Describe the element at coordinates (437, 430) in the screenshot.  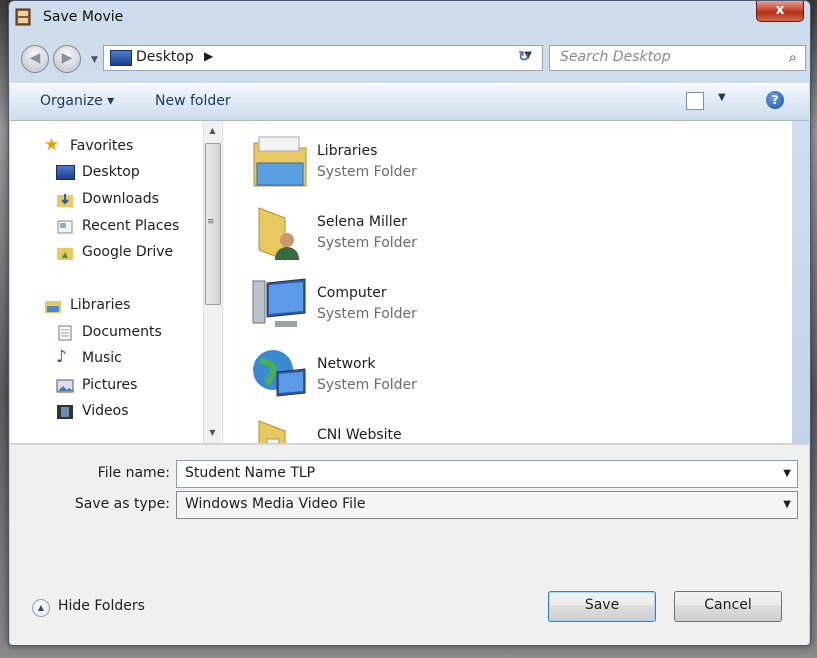
I see `file-item-cni-website: CNI Website` at that location.